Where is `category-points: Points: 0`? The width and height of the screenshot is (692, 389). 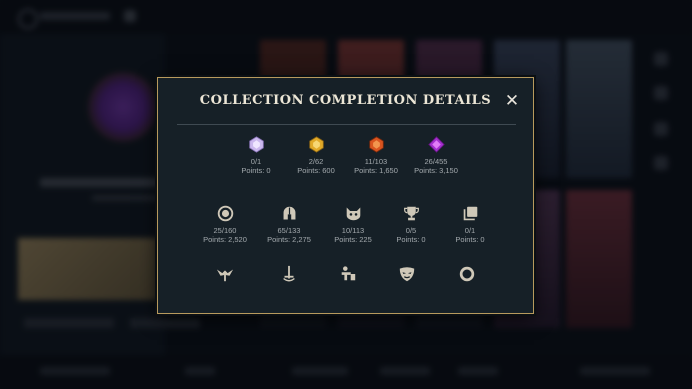 category-points: Points: 0 is located at coordinates (470, 239).